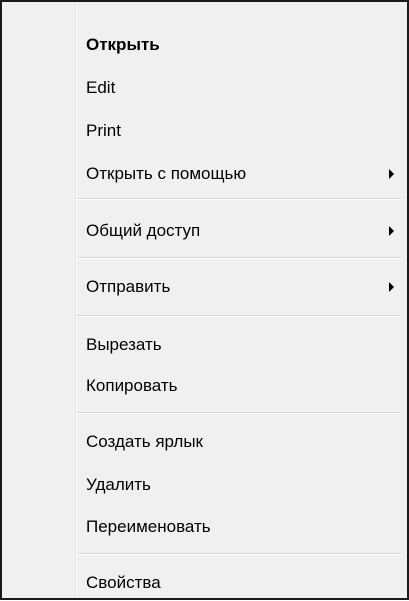 The image size is (409, 601). Describe the element at coordinates (124, 344) in the screenshot. I see `menu-item-label: Вырезать` at that location.